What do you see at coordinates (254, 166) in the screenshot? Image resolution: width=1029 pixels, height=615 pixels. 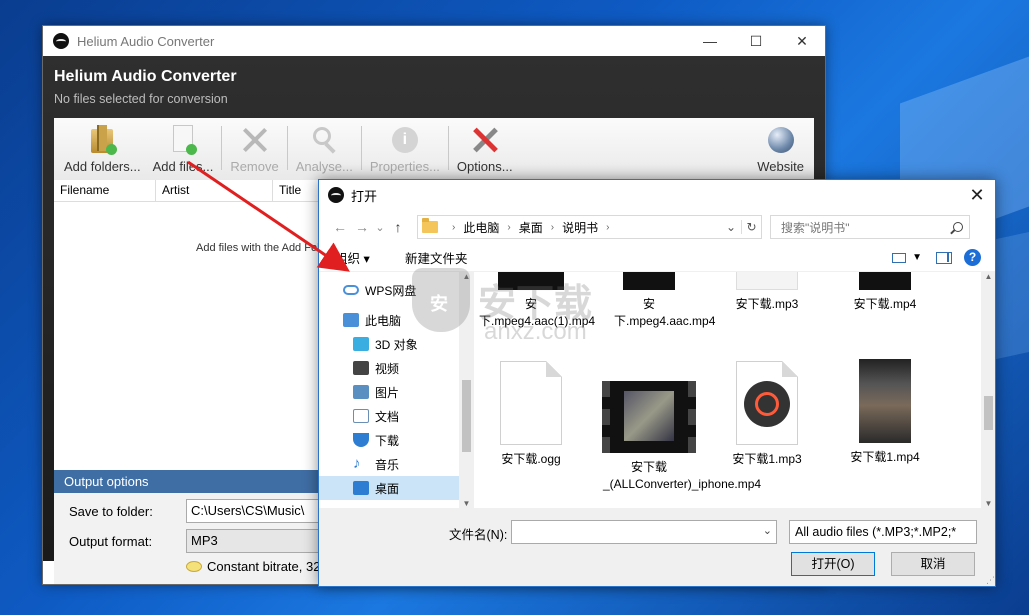 I see `remove-label: Remove` at bounding box center [254, 166].